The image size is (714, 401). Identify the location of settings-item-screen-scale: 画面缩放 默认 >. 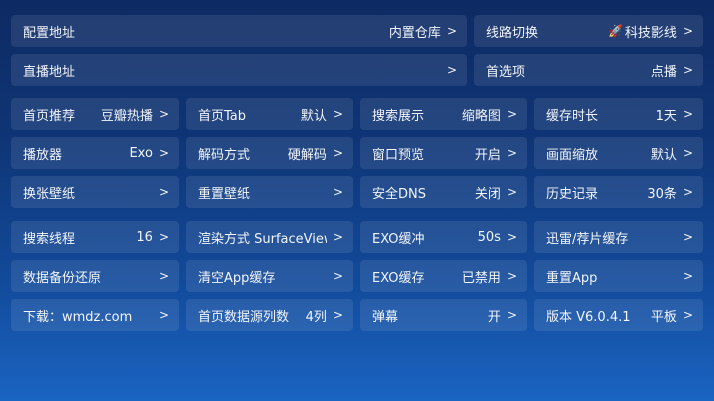
(618, 153).